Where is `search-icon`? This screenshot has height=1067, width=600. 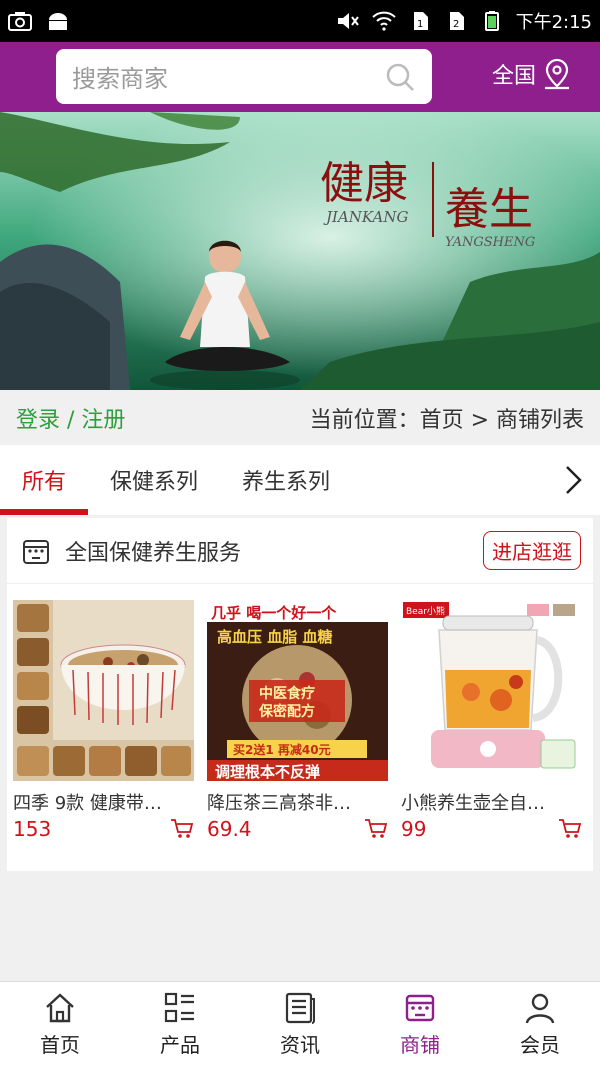
search-icon is located at coordinates (400, 77).